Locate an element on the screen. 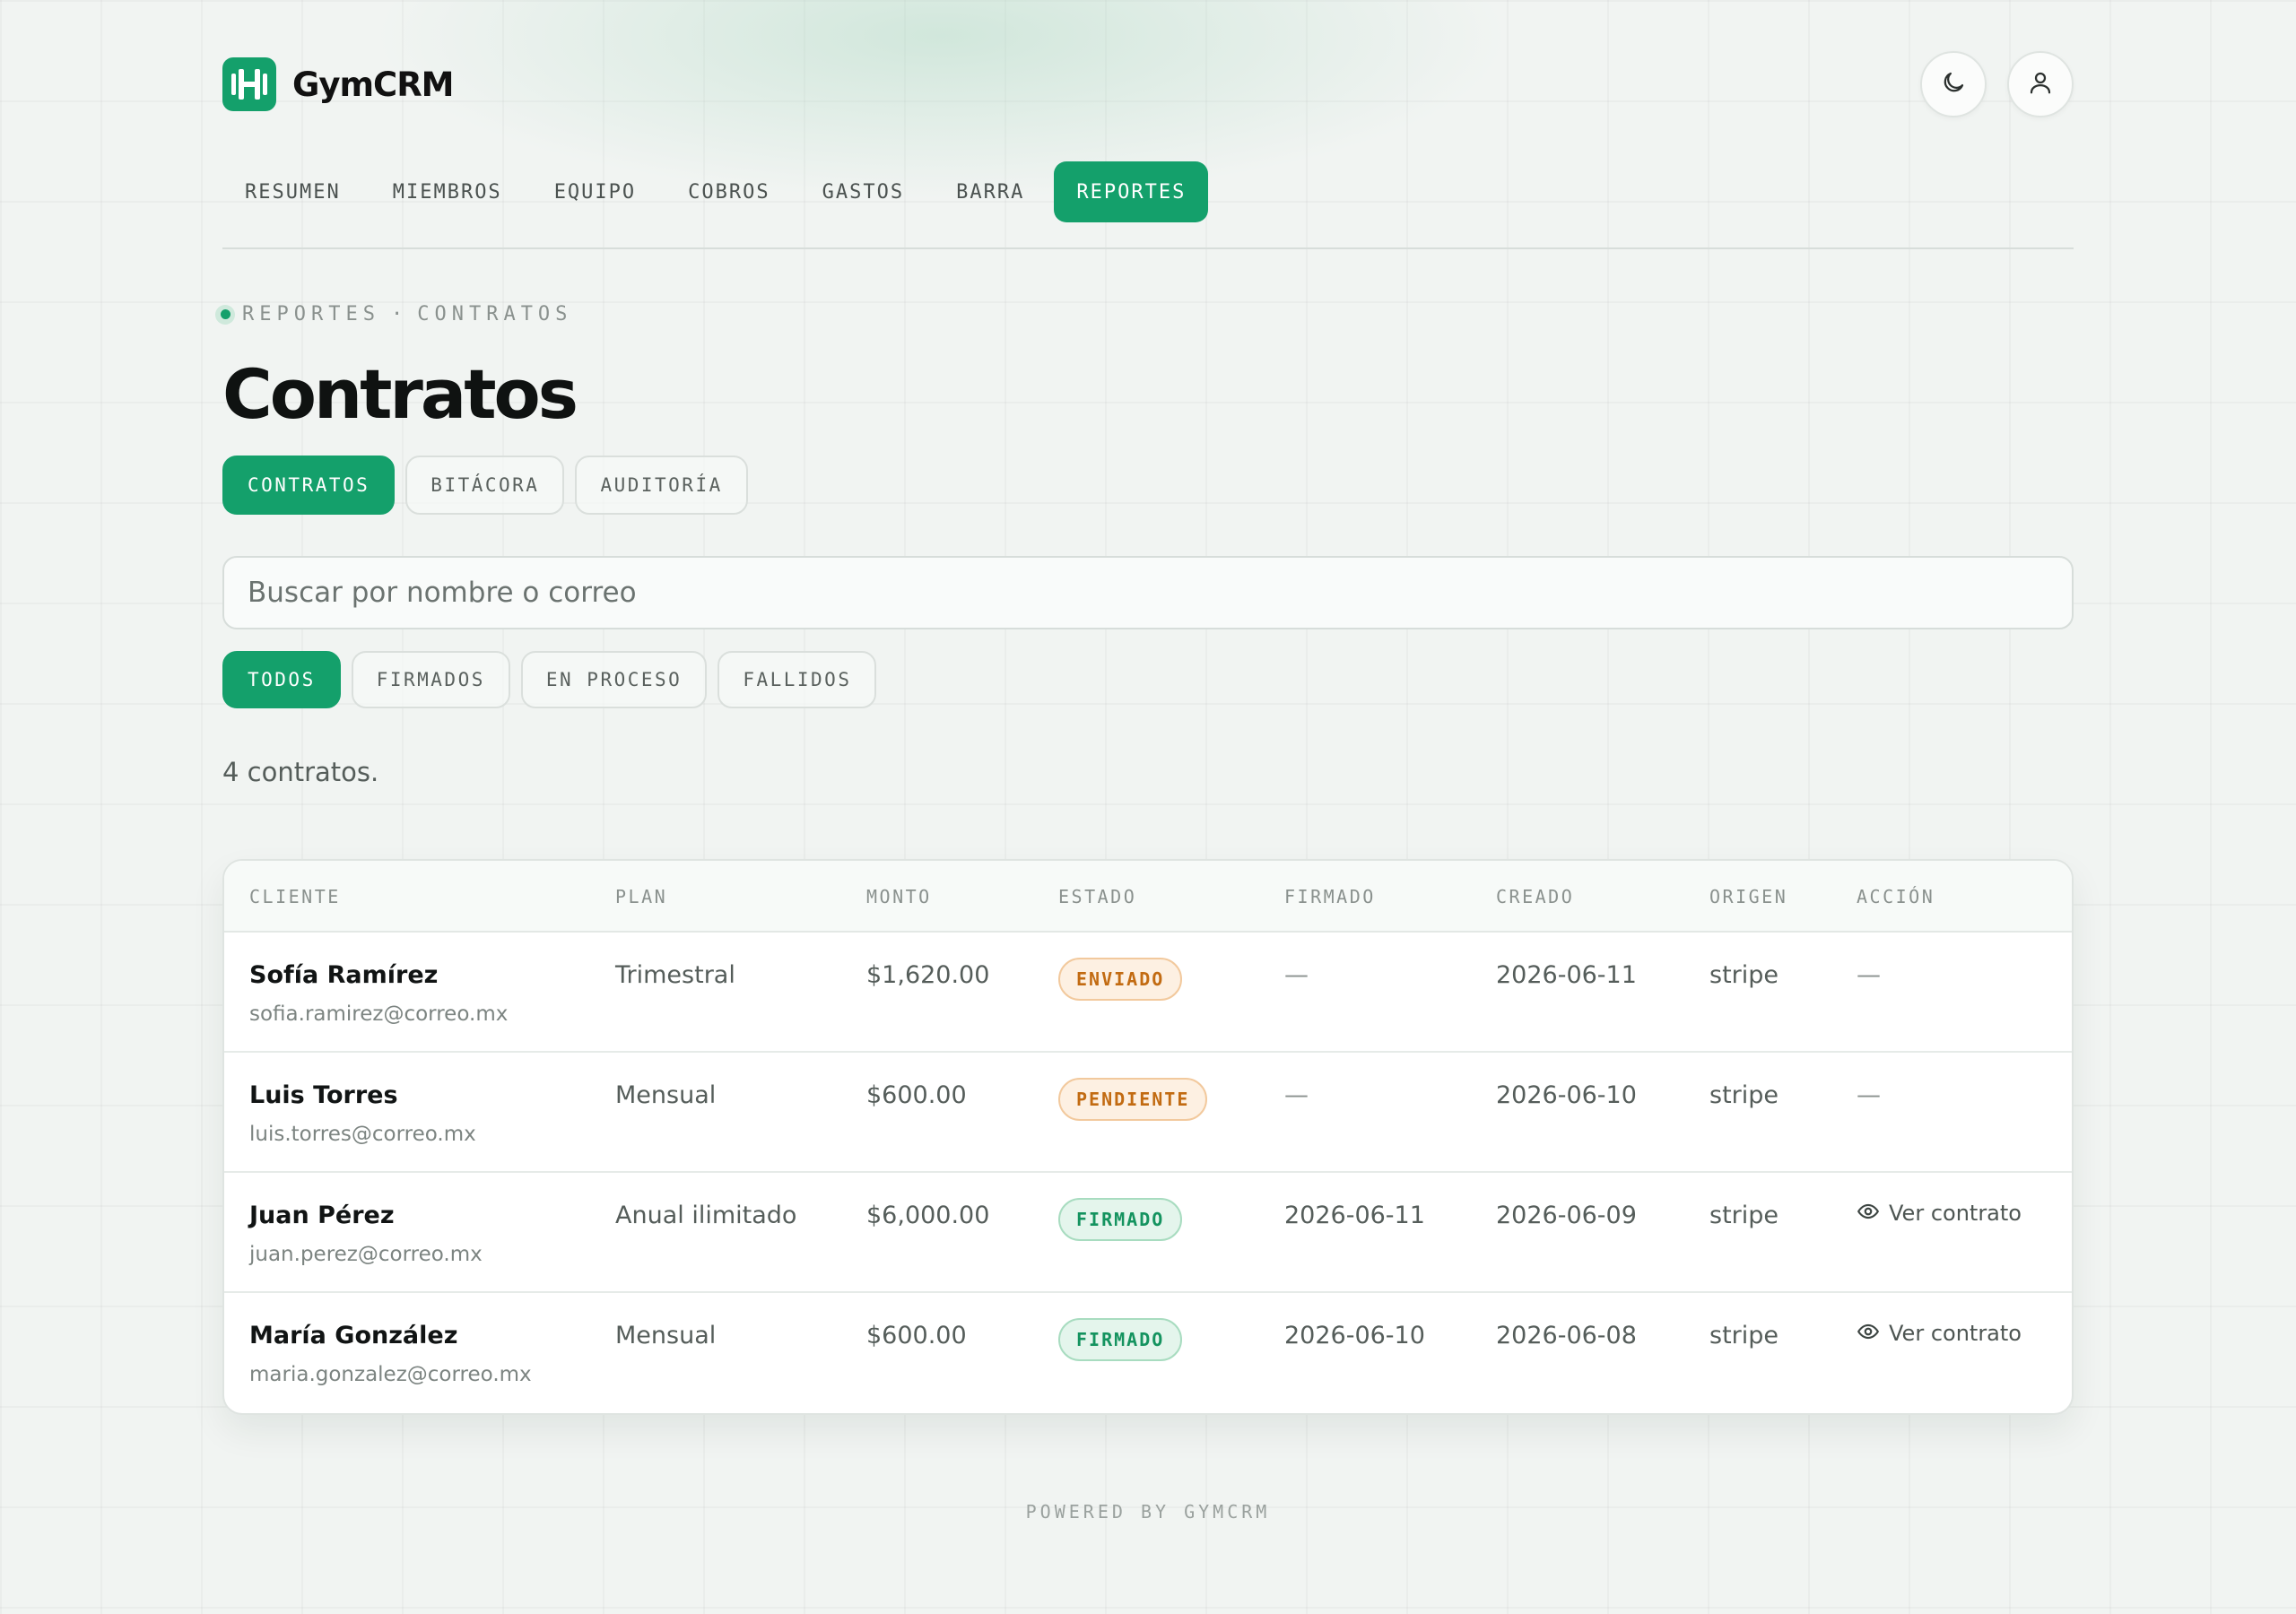  header-origen: ORIGEN is located at coordinates (1748, 896).